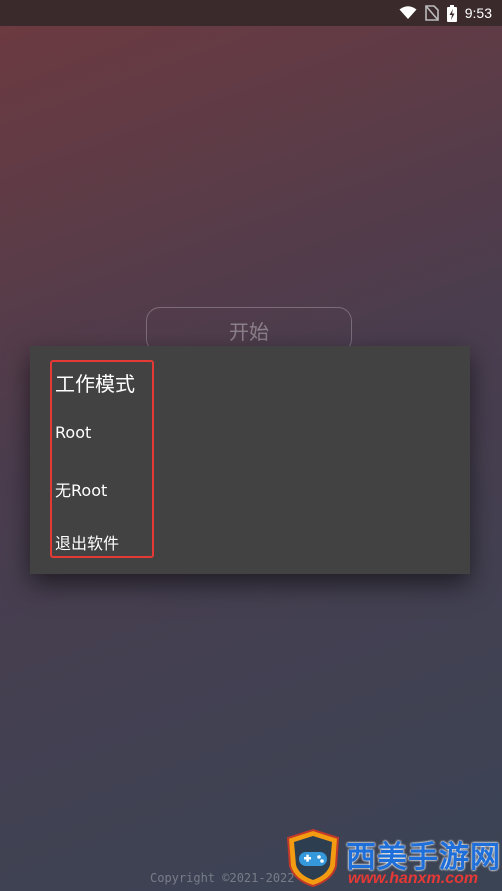 The height and width of the screenshot is (891, 502). Describe the element at coordinates (431, 13) in the screenshot. I see `no-sim-icon` at that location.